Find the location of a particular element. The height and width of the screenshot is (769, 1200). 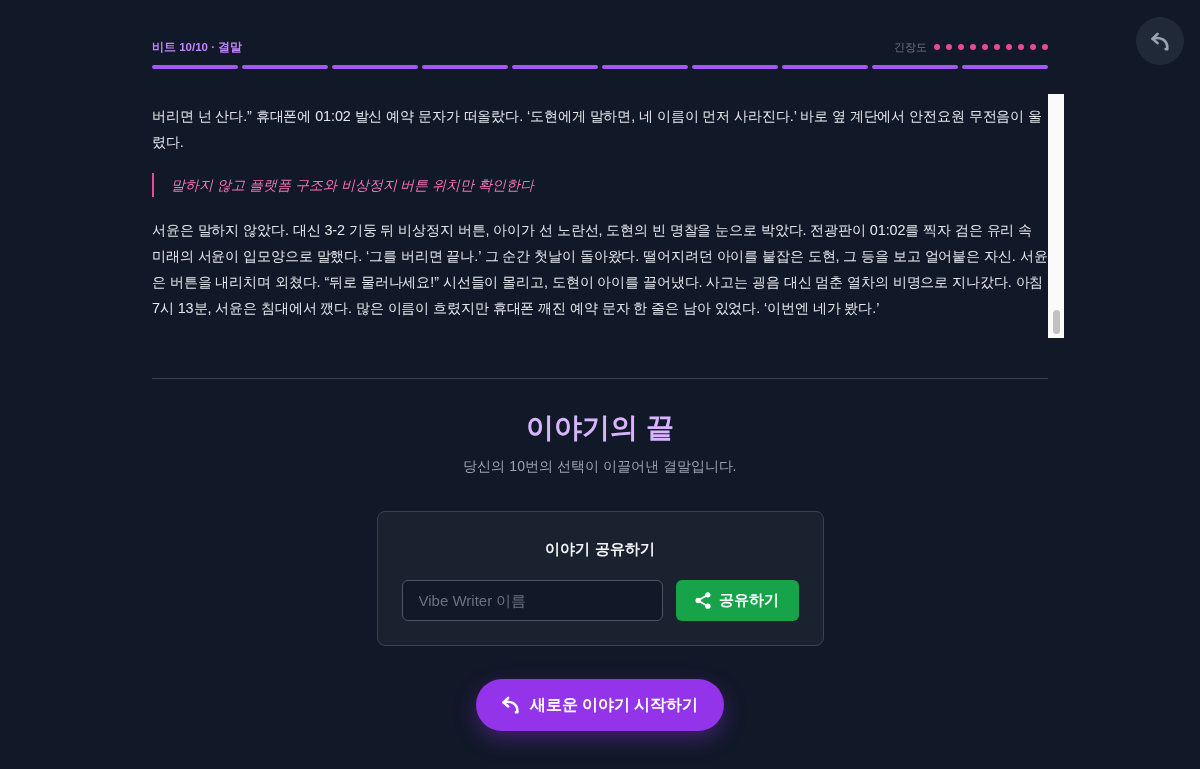

story-paragraph: 서윤은 말하지 않았다. 대신 3-2 기둥 뒤 비상정지 버튼, 아이가 선 노란선, 도현의 빈 명찰을 눈으로 박았다. 전광판이 01:02를 찍자 검은 유리 속 미래의 서윤이 입모양으로 말했다. ‘그를 버리면 끝나.’ 그 순간 첫날이 돌아왔다. 떨어지려던 아이를 붙잡은 도현, 그 등을 보고 얼어붙은 자신. 서윤은 버튼을 내리치며 외쳤다. “뒤로 물러나세요!” 시선들이 몰리고, 도현이 아이를 끌어냈다. 사고는 굉음 대신 멈춘 열차의 비명으로 지나갔다. 아침 7시 13분, 서윤은 침대에서 깼다. 많은 이름이 흐렸지만 휴대폰 깨진 예약 문자 한 줄은 남아 있었다. ‘이번엔 네가 봤다.’ is located at coordinates (600, 269).